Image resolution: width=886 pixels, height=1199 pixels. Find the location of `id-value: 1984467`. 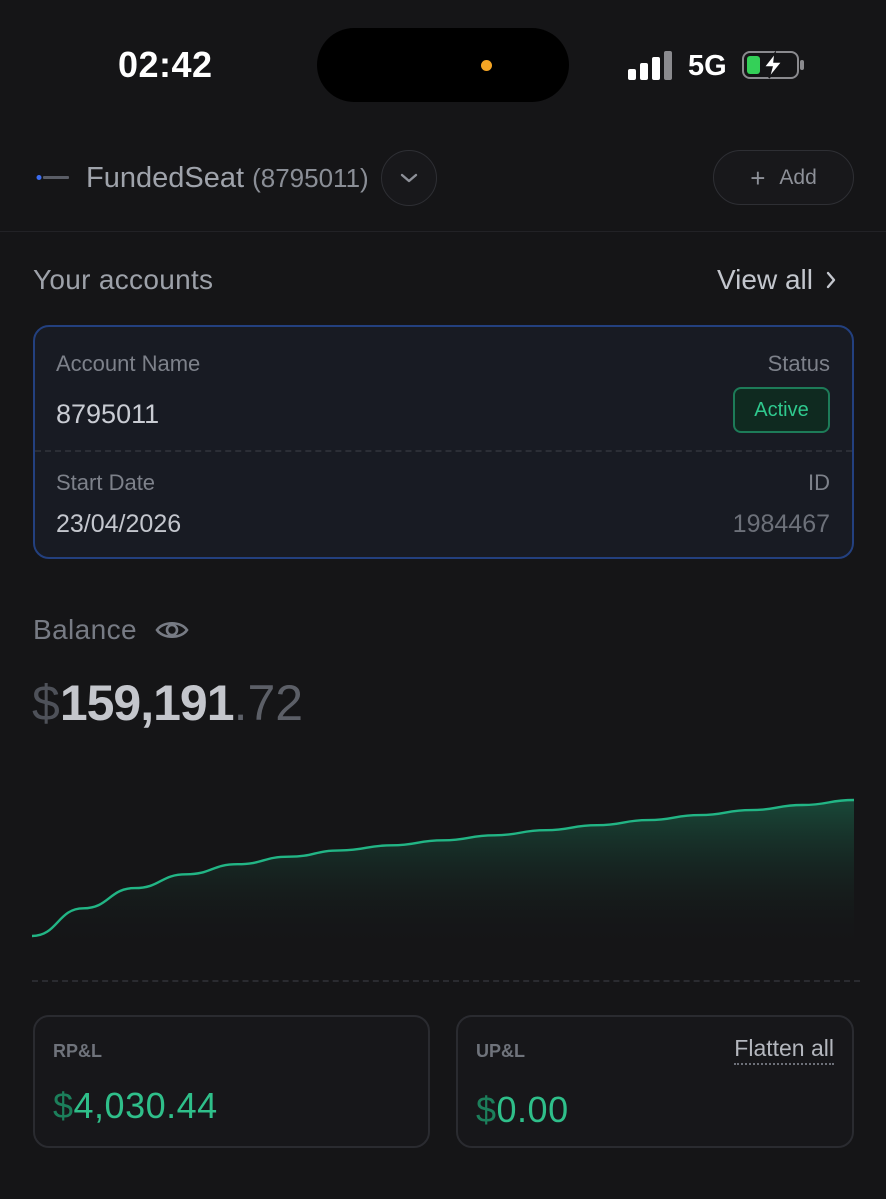

id-value: 1984467 is located at coordinates (781, 524).